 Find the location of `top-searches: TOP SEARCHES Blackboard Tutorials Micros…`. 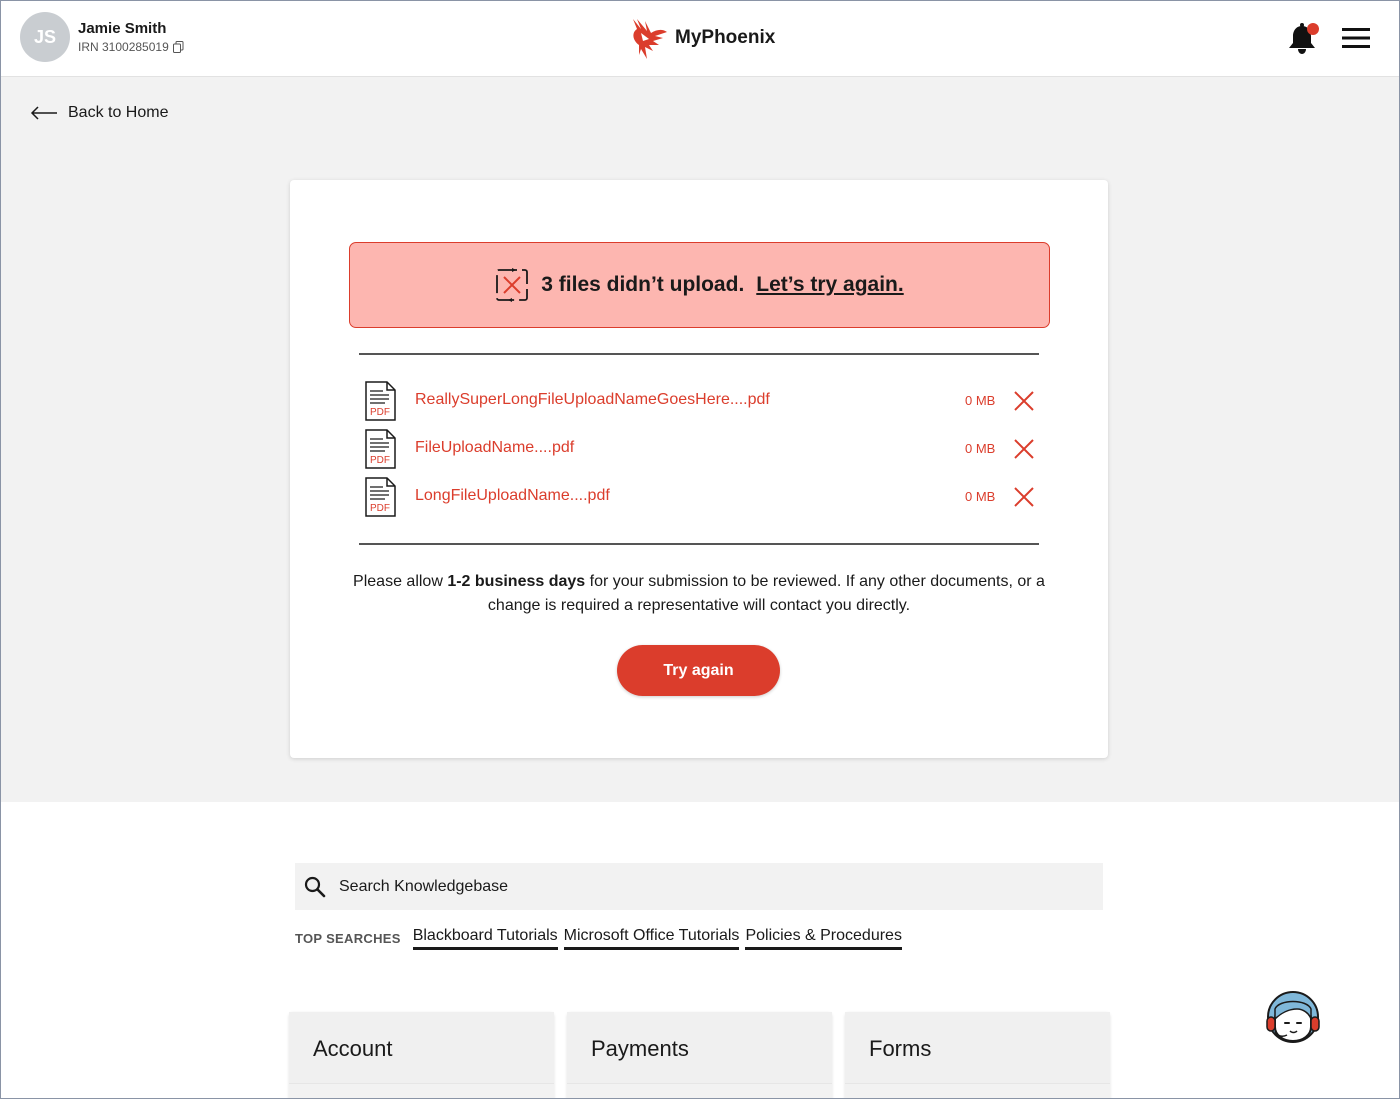

top-searches: TOP SEARCHES Blackboard Tutorials Micros… is located at coordinates (598, 938).